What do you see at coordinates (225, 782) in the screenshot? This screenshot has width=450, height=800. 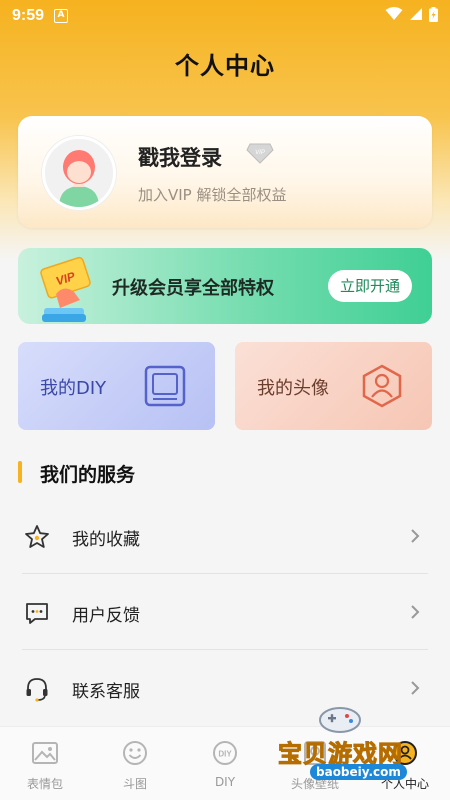 I see `tab-label: DIY` at bounding box center [225, 782].